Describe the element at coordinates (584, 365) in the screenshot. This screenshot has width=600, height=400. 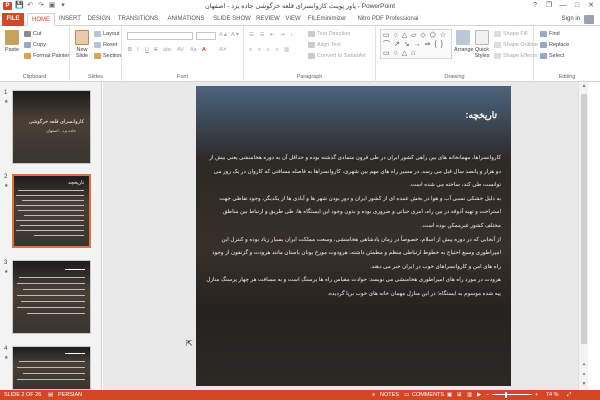
I see `previous-slide-icon: ⏶` at that location.